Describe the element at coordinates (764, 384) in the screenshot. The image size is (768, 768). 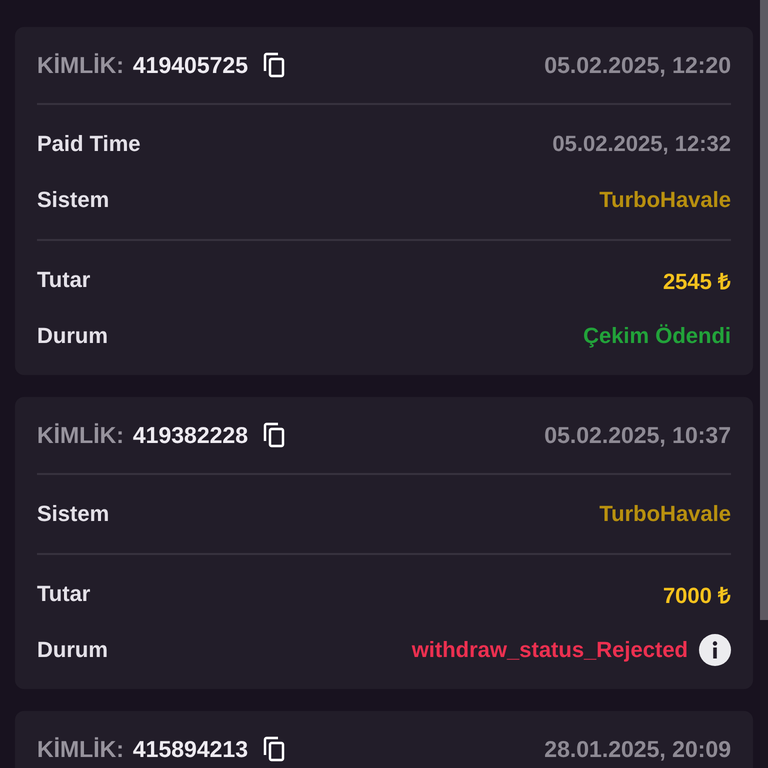
I see `scrollbar` at that location.